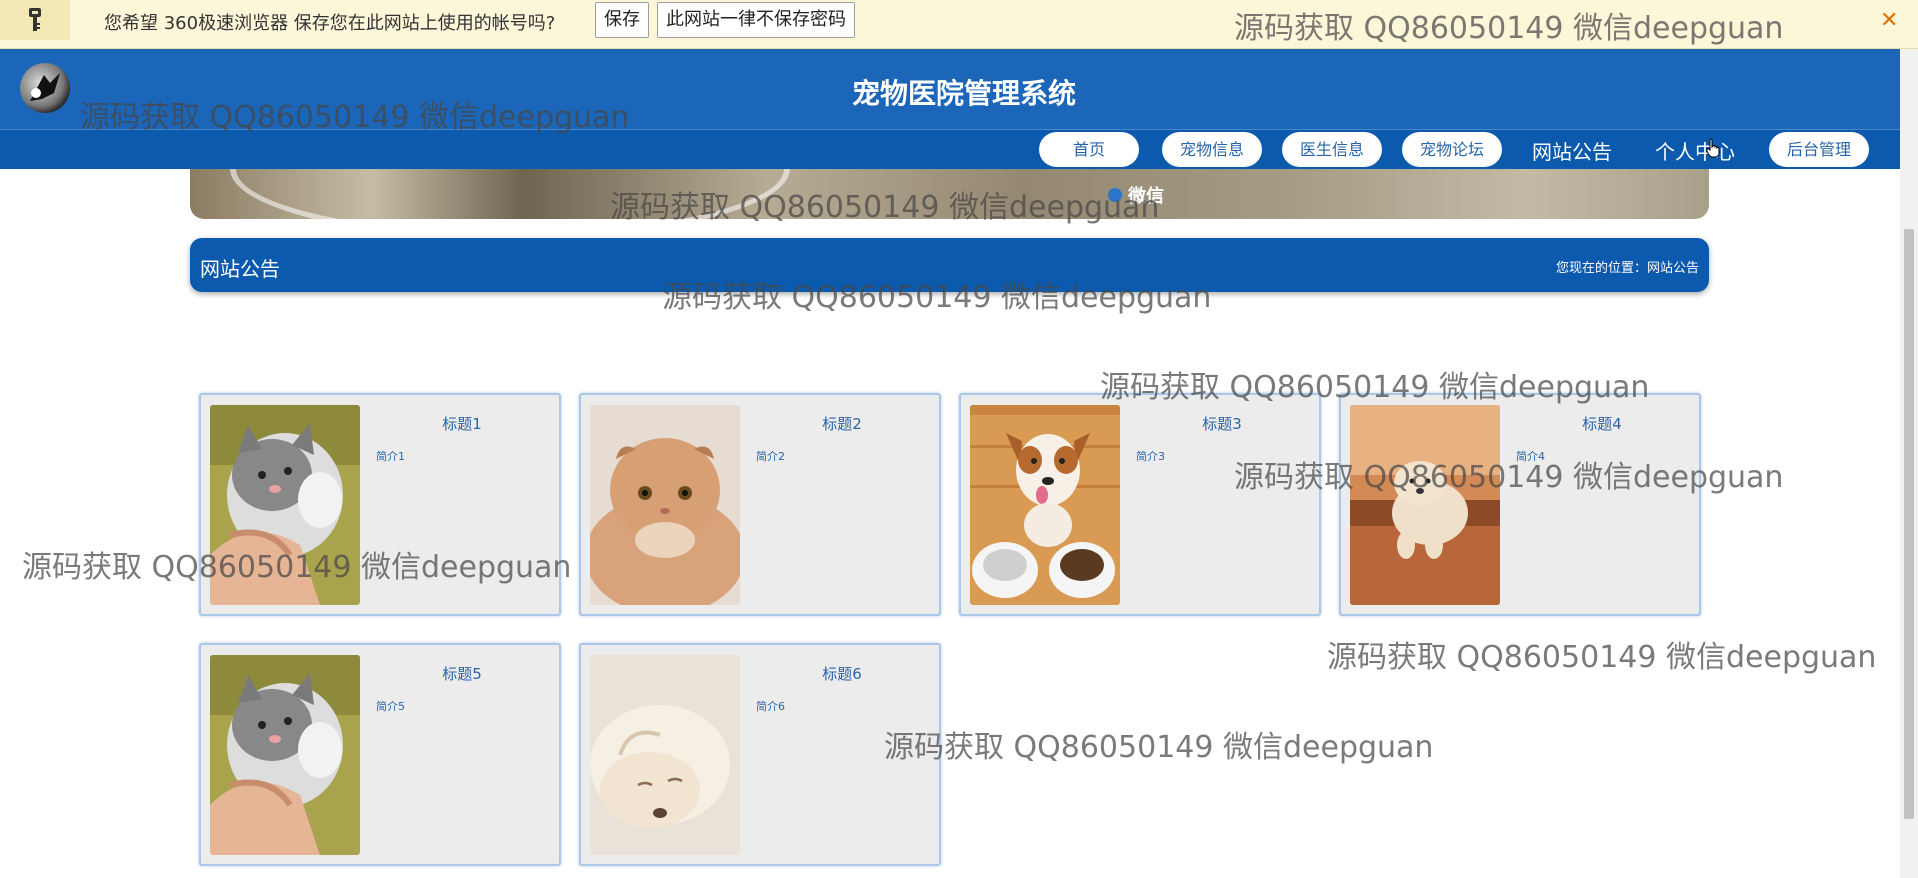 The image size is (1918, 878). I want to click on announcement-card: 标题5 简介5, so click(380, 754).